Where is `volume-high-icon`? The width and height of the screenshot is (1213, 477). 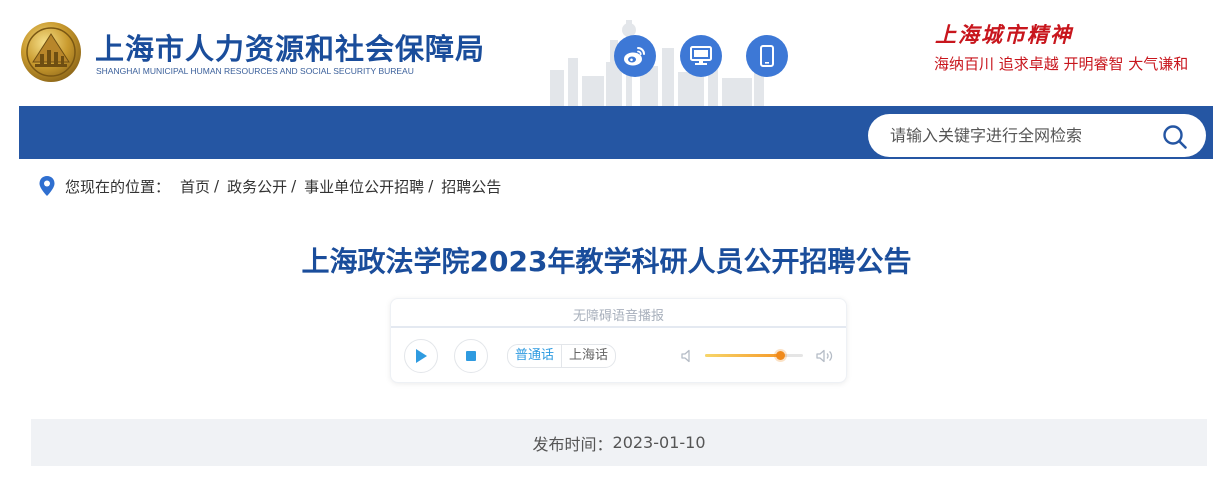
volume-high-icon is located at coordinates (825, 356).